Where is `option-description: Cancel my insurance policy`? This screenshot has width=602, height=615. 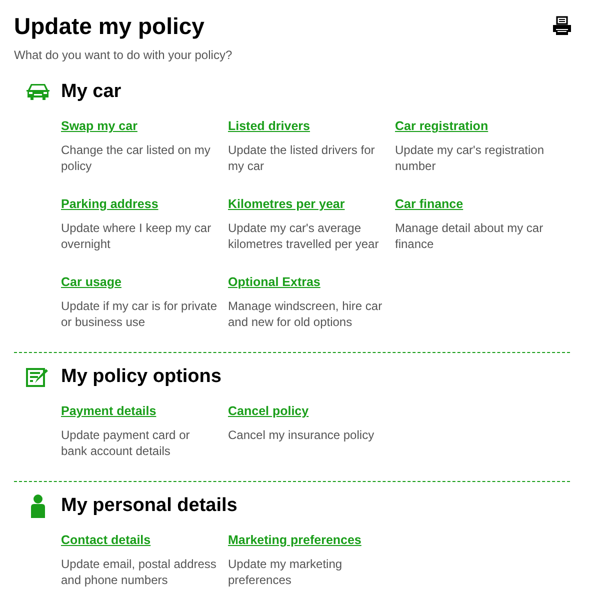
option-description: Cancel my insurance policy is located at coordinates (302, 435).